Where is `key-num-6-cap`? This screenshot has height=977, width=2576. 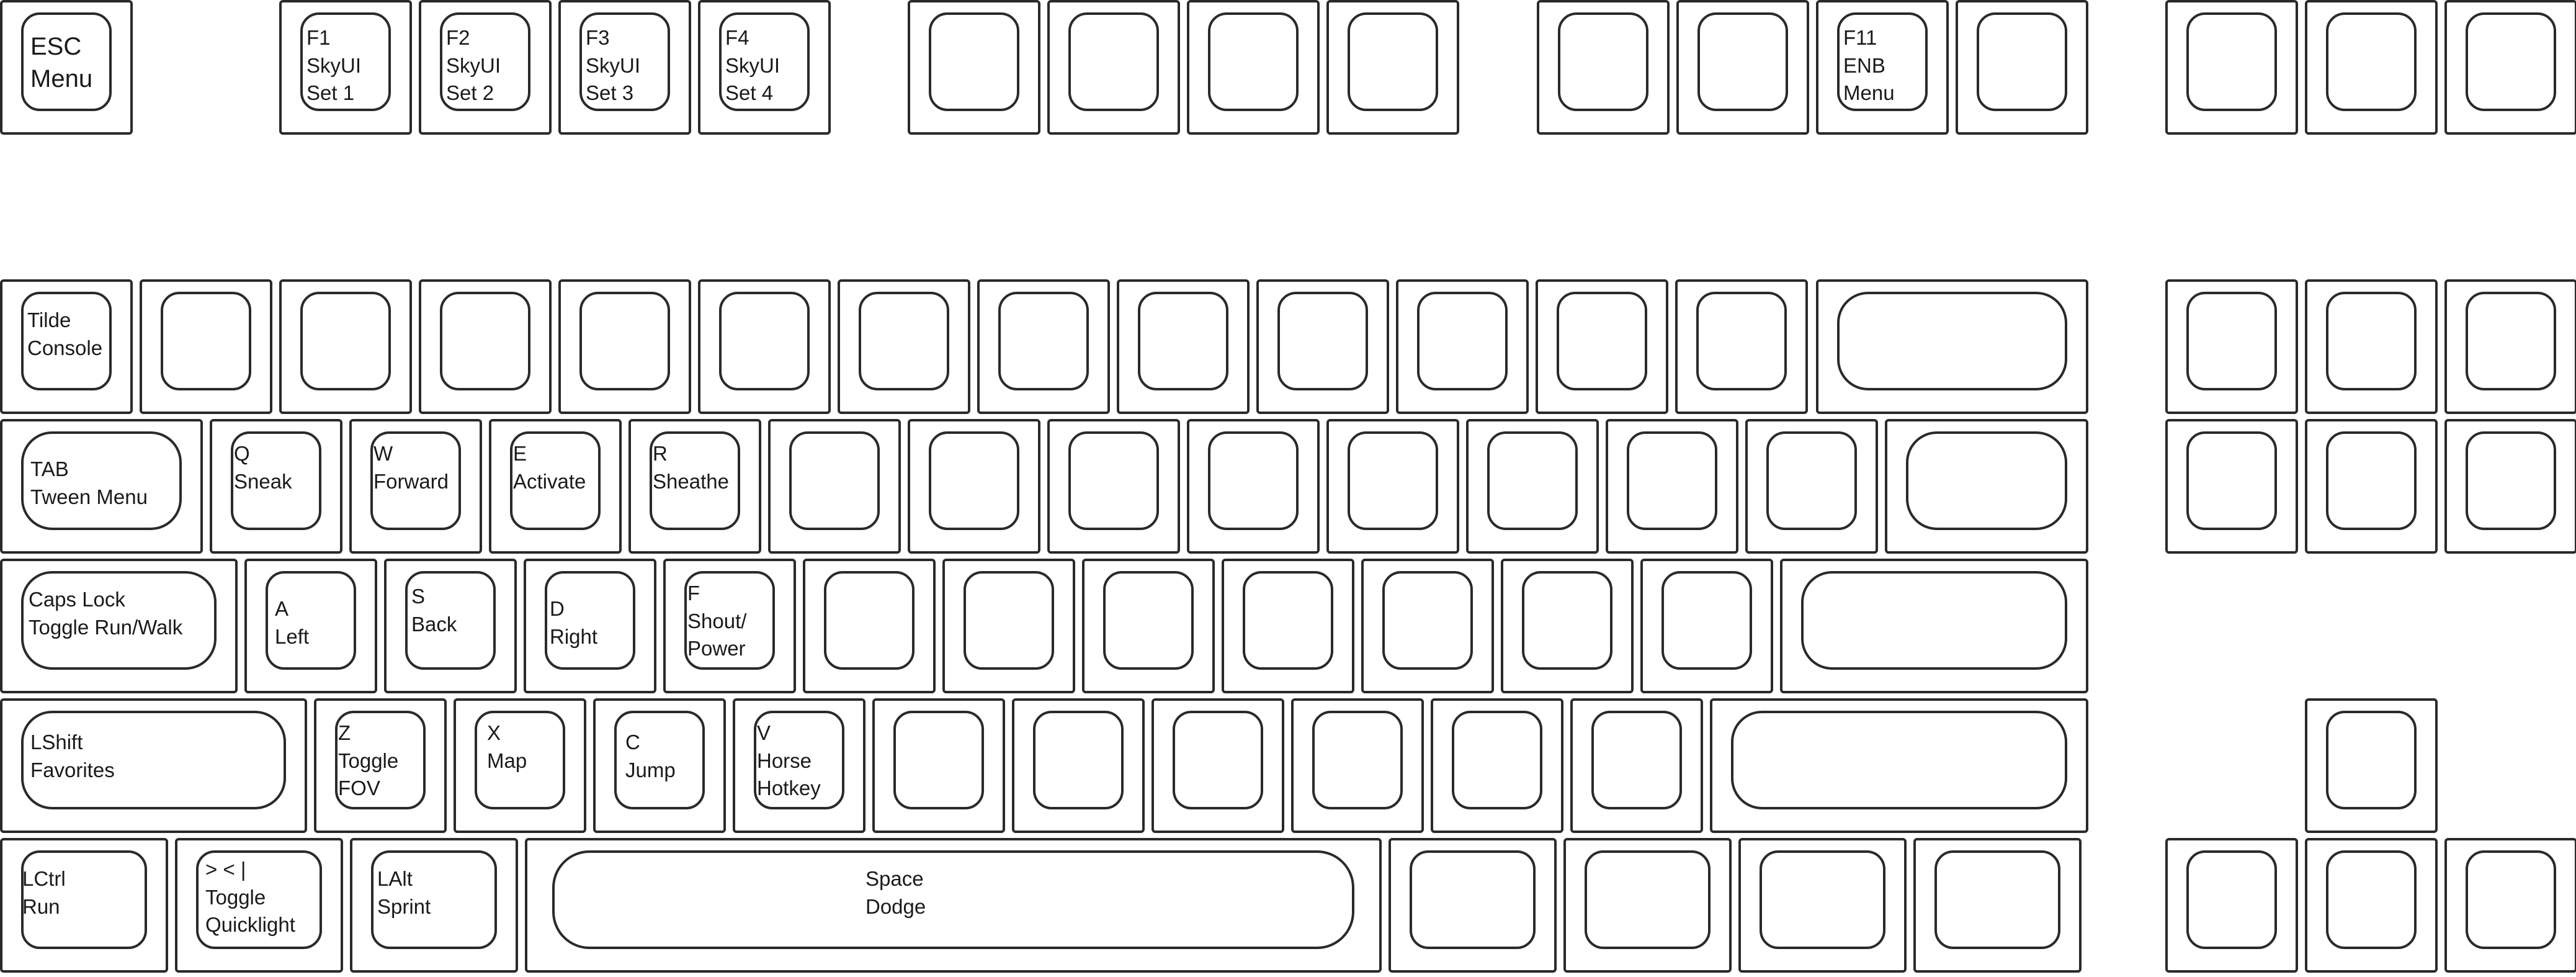
key-num-6-cap is located at coordinates (904, 341).